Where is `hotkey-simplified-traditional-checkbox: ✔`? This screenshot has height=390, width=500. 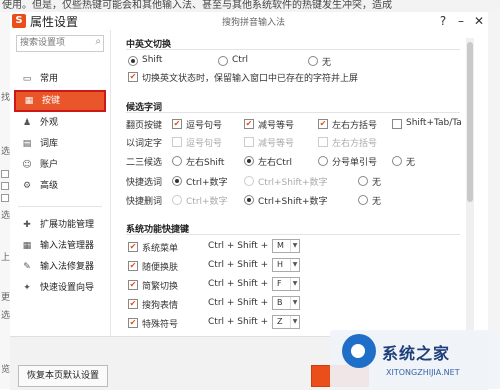
hotkey-simplified-traditional-checkbox: ✔ is located at coordinates (133, 285).